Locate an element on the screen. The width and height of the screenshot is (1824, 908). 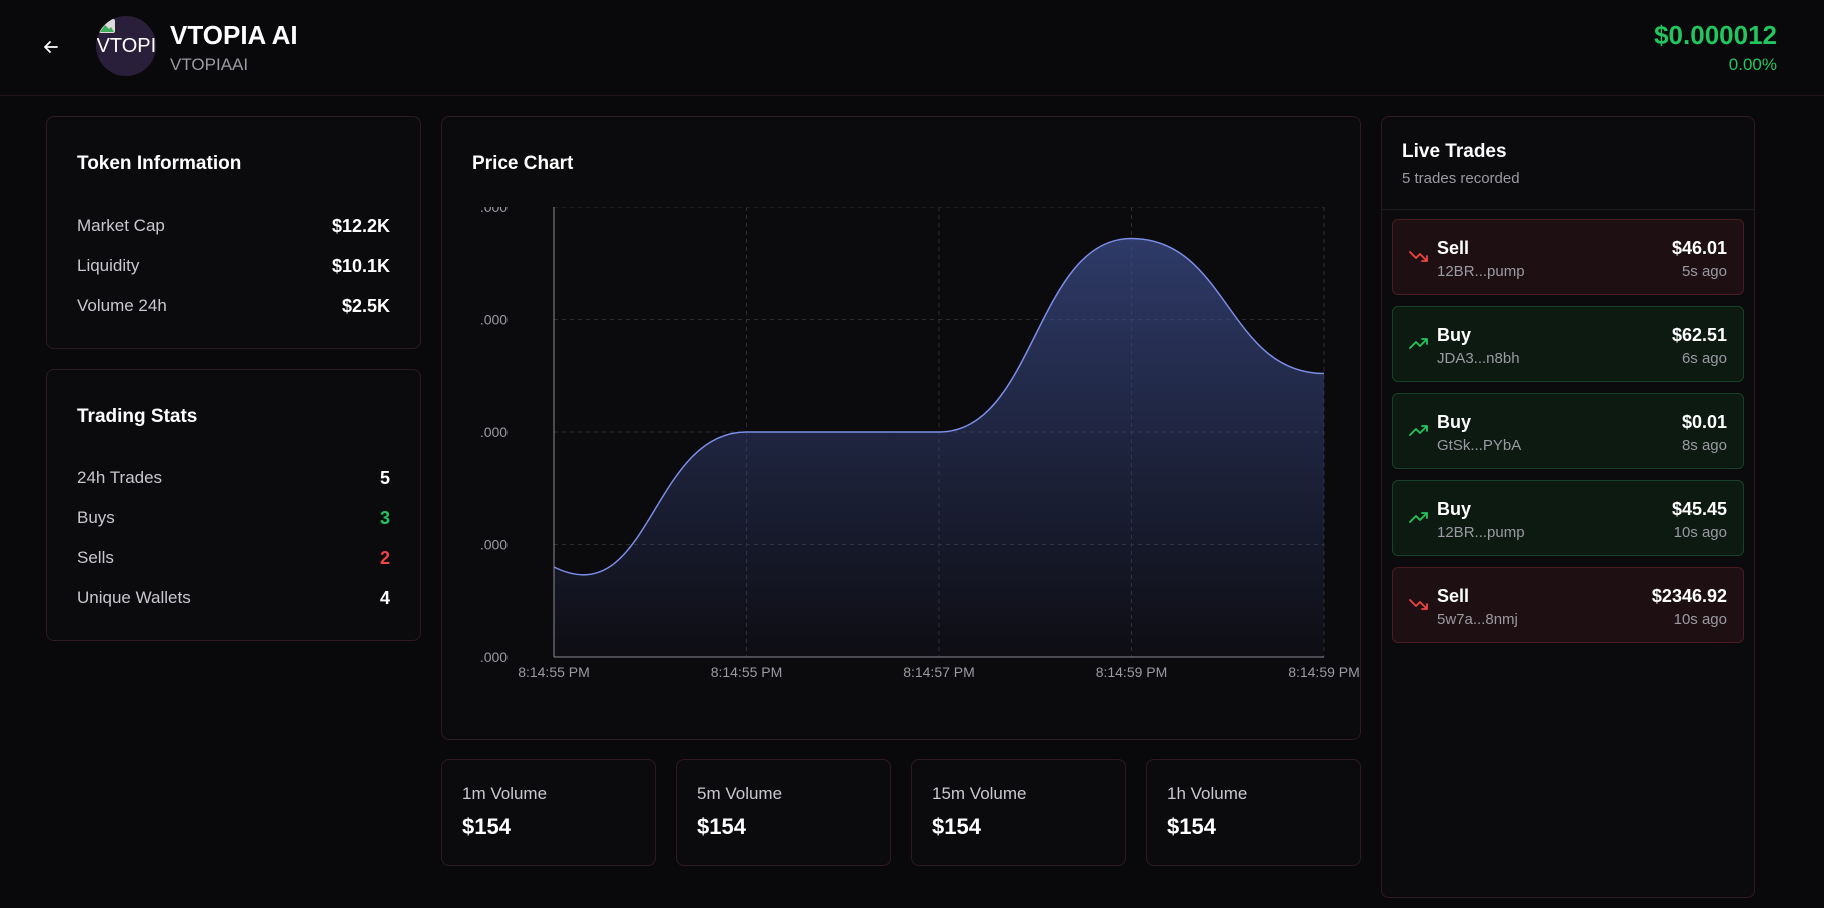
volume-label: 5m Volume is located at coordinates (740, 793).